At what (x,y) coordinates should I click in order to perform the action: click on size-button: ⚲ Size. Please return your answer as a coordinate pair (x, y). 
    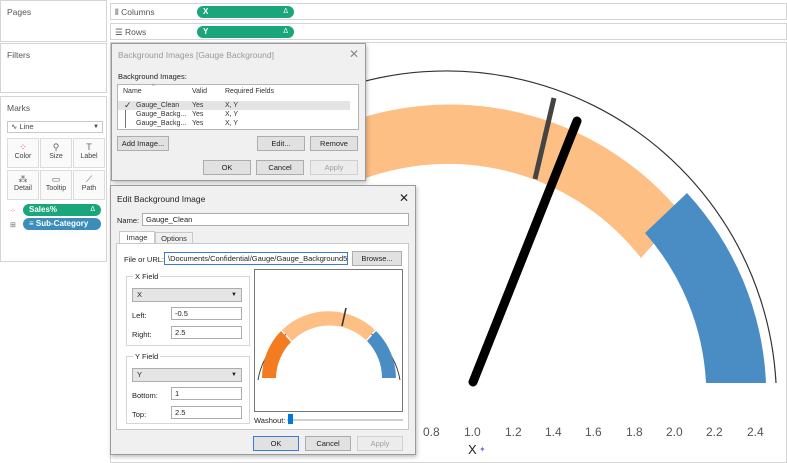
    Looking at the image, I should click on (56, 153).